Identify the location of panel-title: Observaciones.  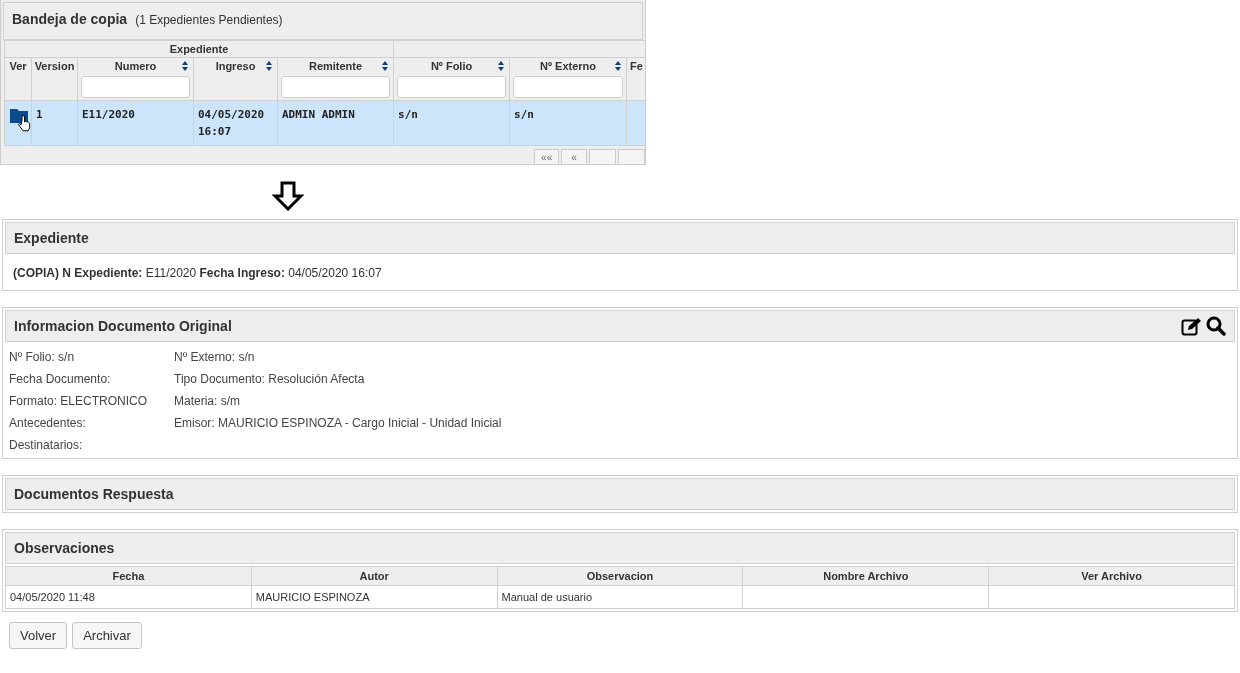
(64, 548).